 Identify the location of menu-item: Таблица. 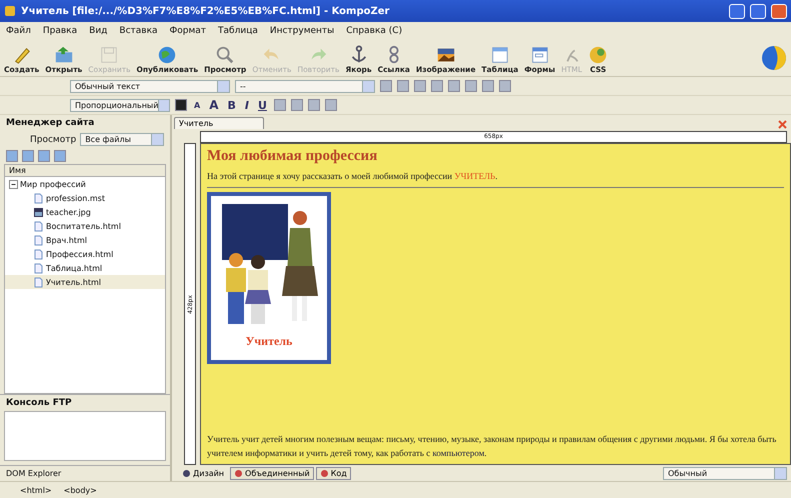
(238, 31).